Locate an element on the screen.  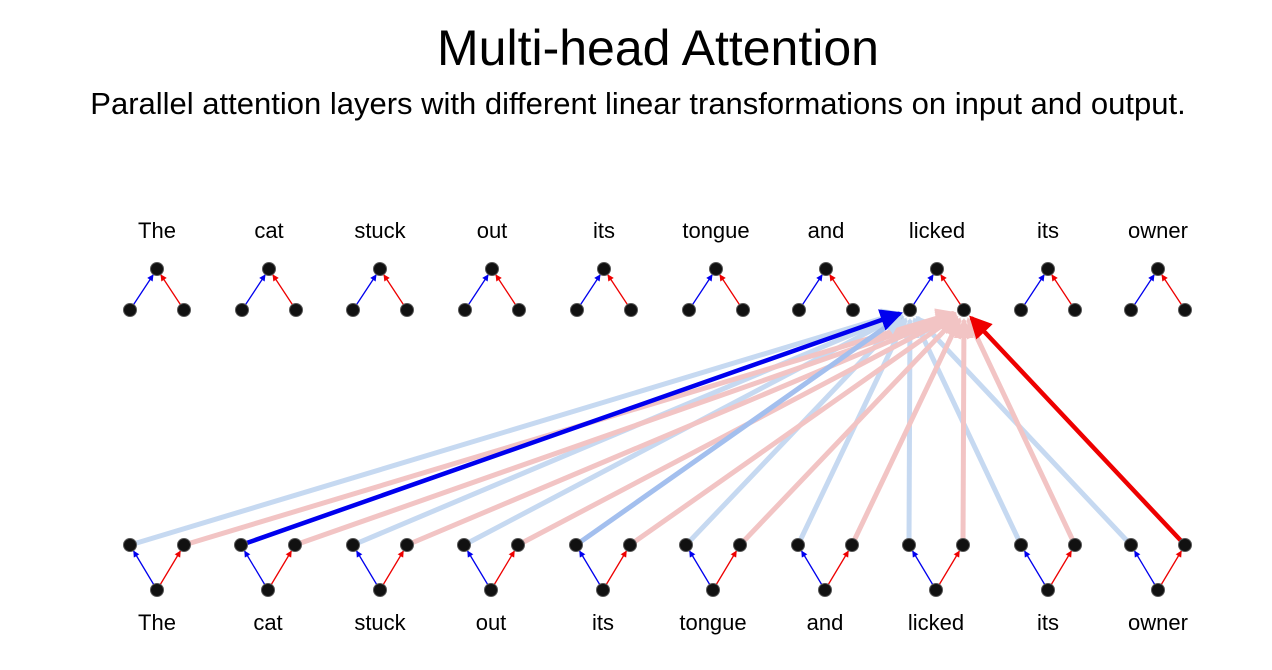
bottom-token-label-2: stuck is located at coordinates (380, 622).